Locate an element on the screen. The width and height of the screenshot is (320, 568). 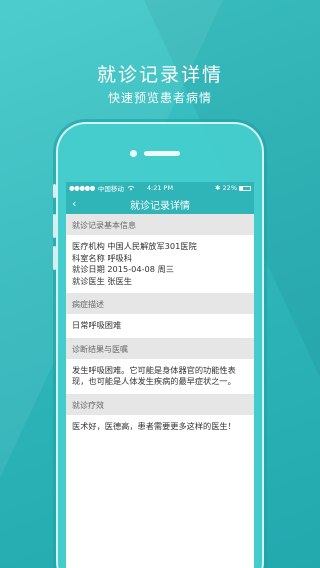
phone-volume-up is located at coordinates (54, 226).